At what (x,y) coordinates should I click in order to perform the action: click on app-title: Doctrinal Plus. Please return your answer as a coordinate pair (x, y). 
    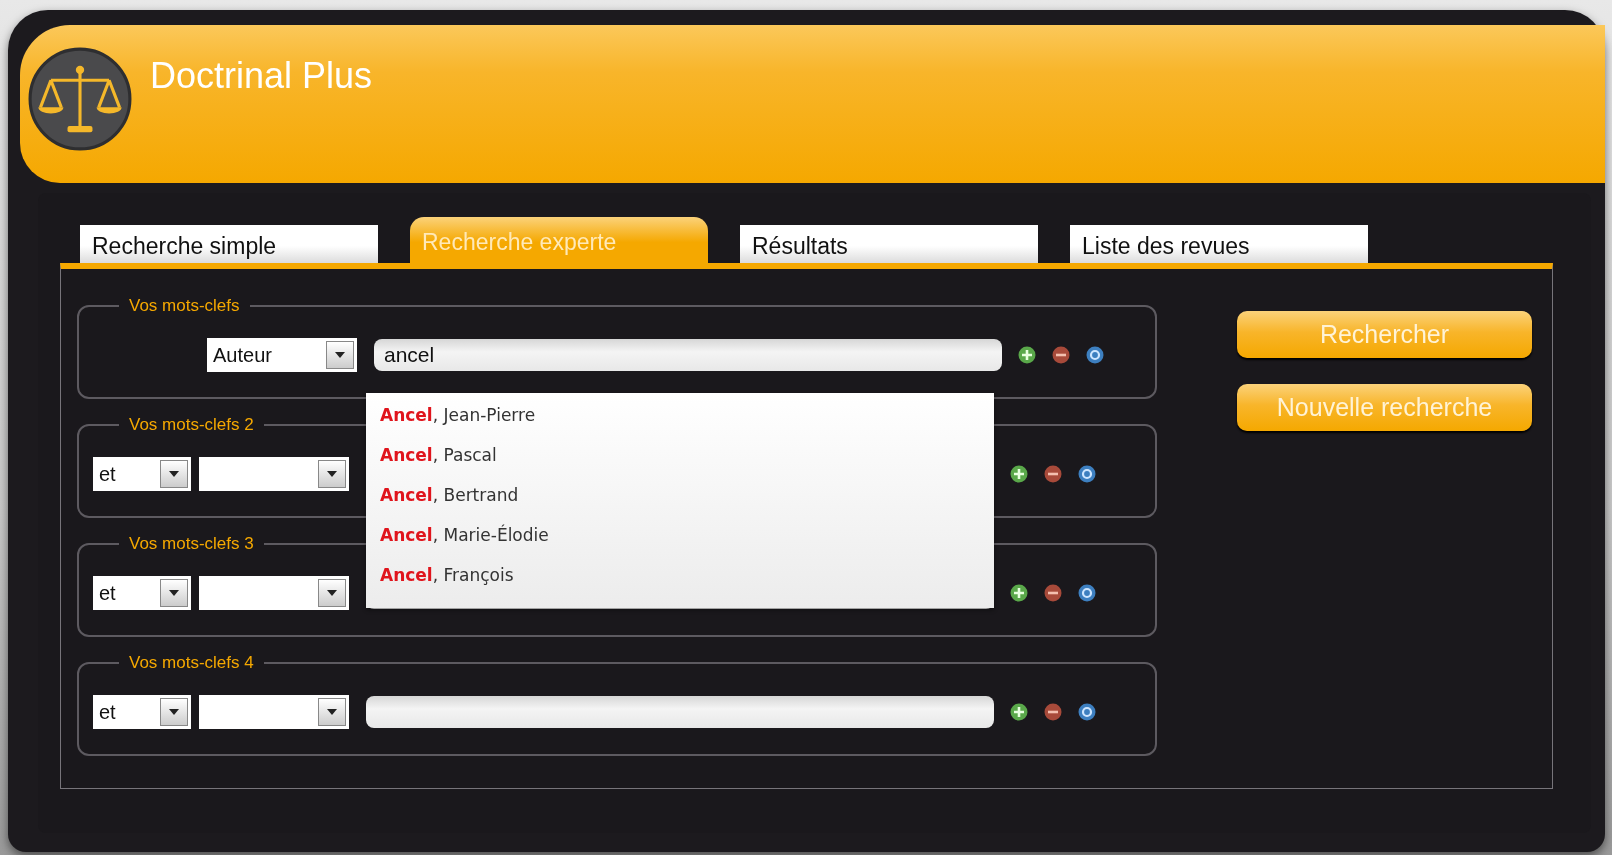
    Looking at the image, I should click on (261, 76).